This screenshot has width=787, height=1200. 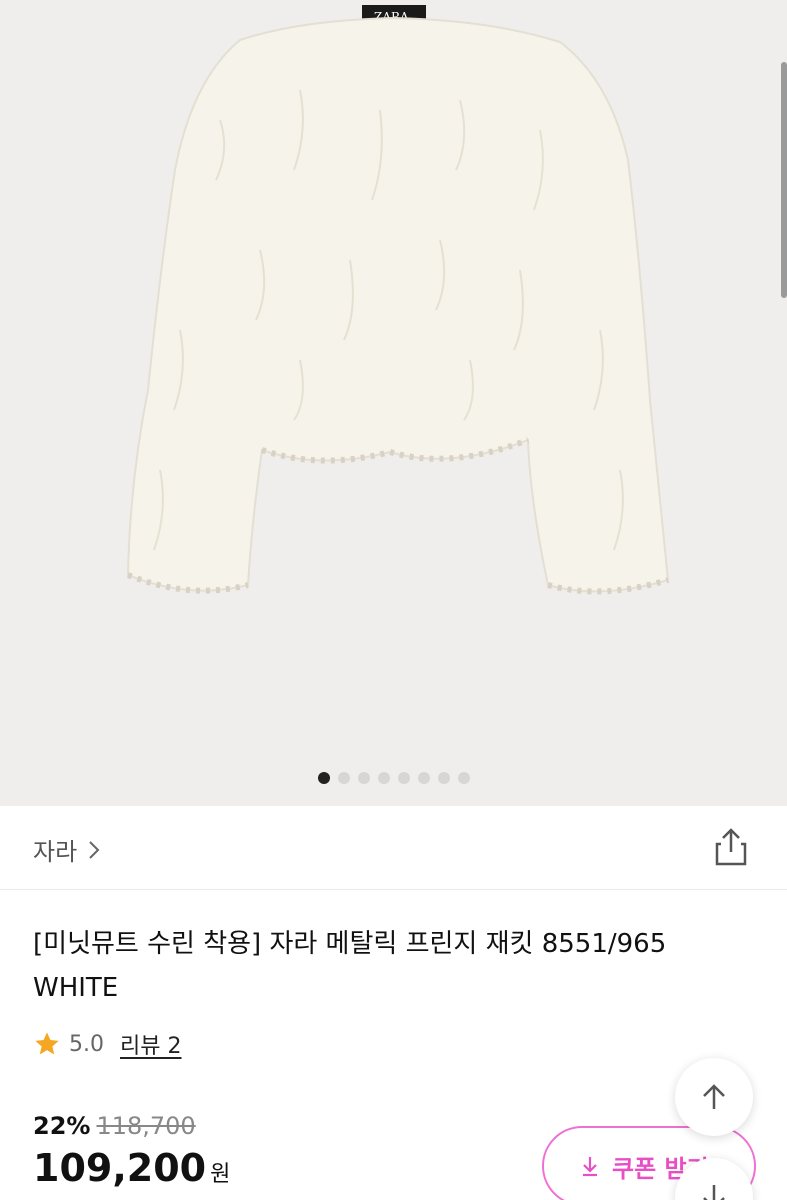 I want to click on currency-label: 원, so click(x=220, y=1174).